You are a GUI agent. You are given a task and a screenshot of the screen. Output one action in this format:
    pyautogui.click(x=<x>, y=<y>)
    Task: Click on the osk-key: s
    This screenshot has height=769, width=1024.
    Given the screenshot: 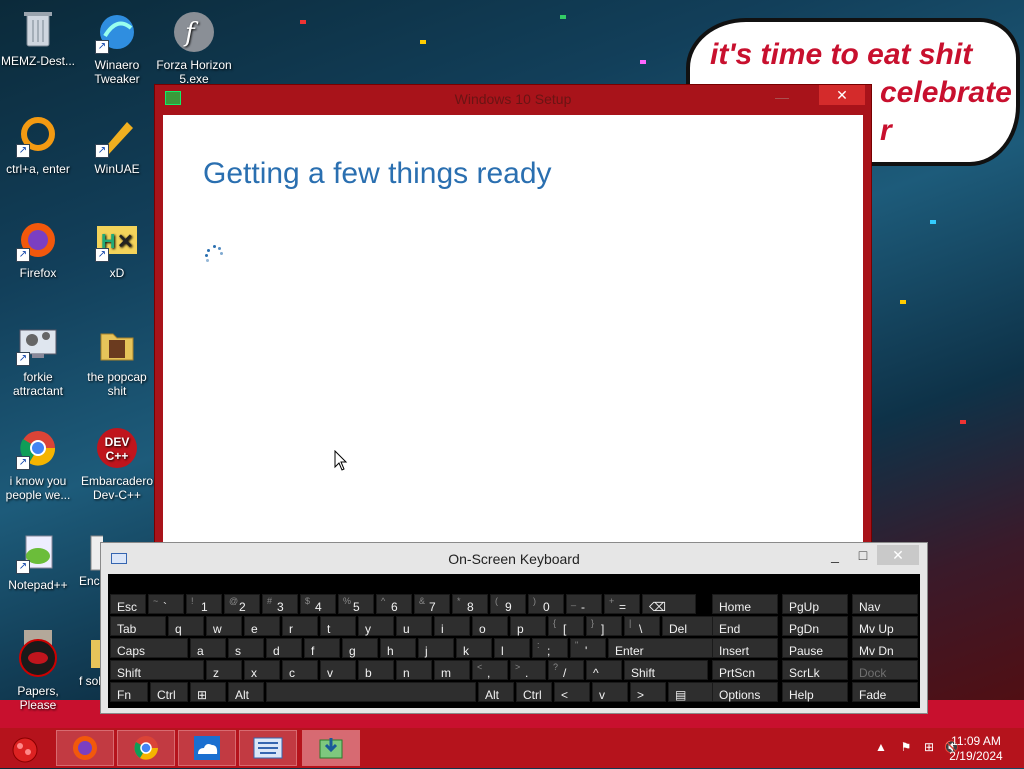 What is the action you would take?
    pyautogui.click(x=246, y=648)
    